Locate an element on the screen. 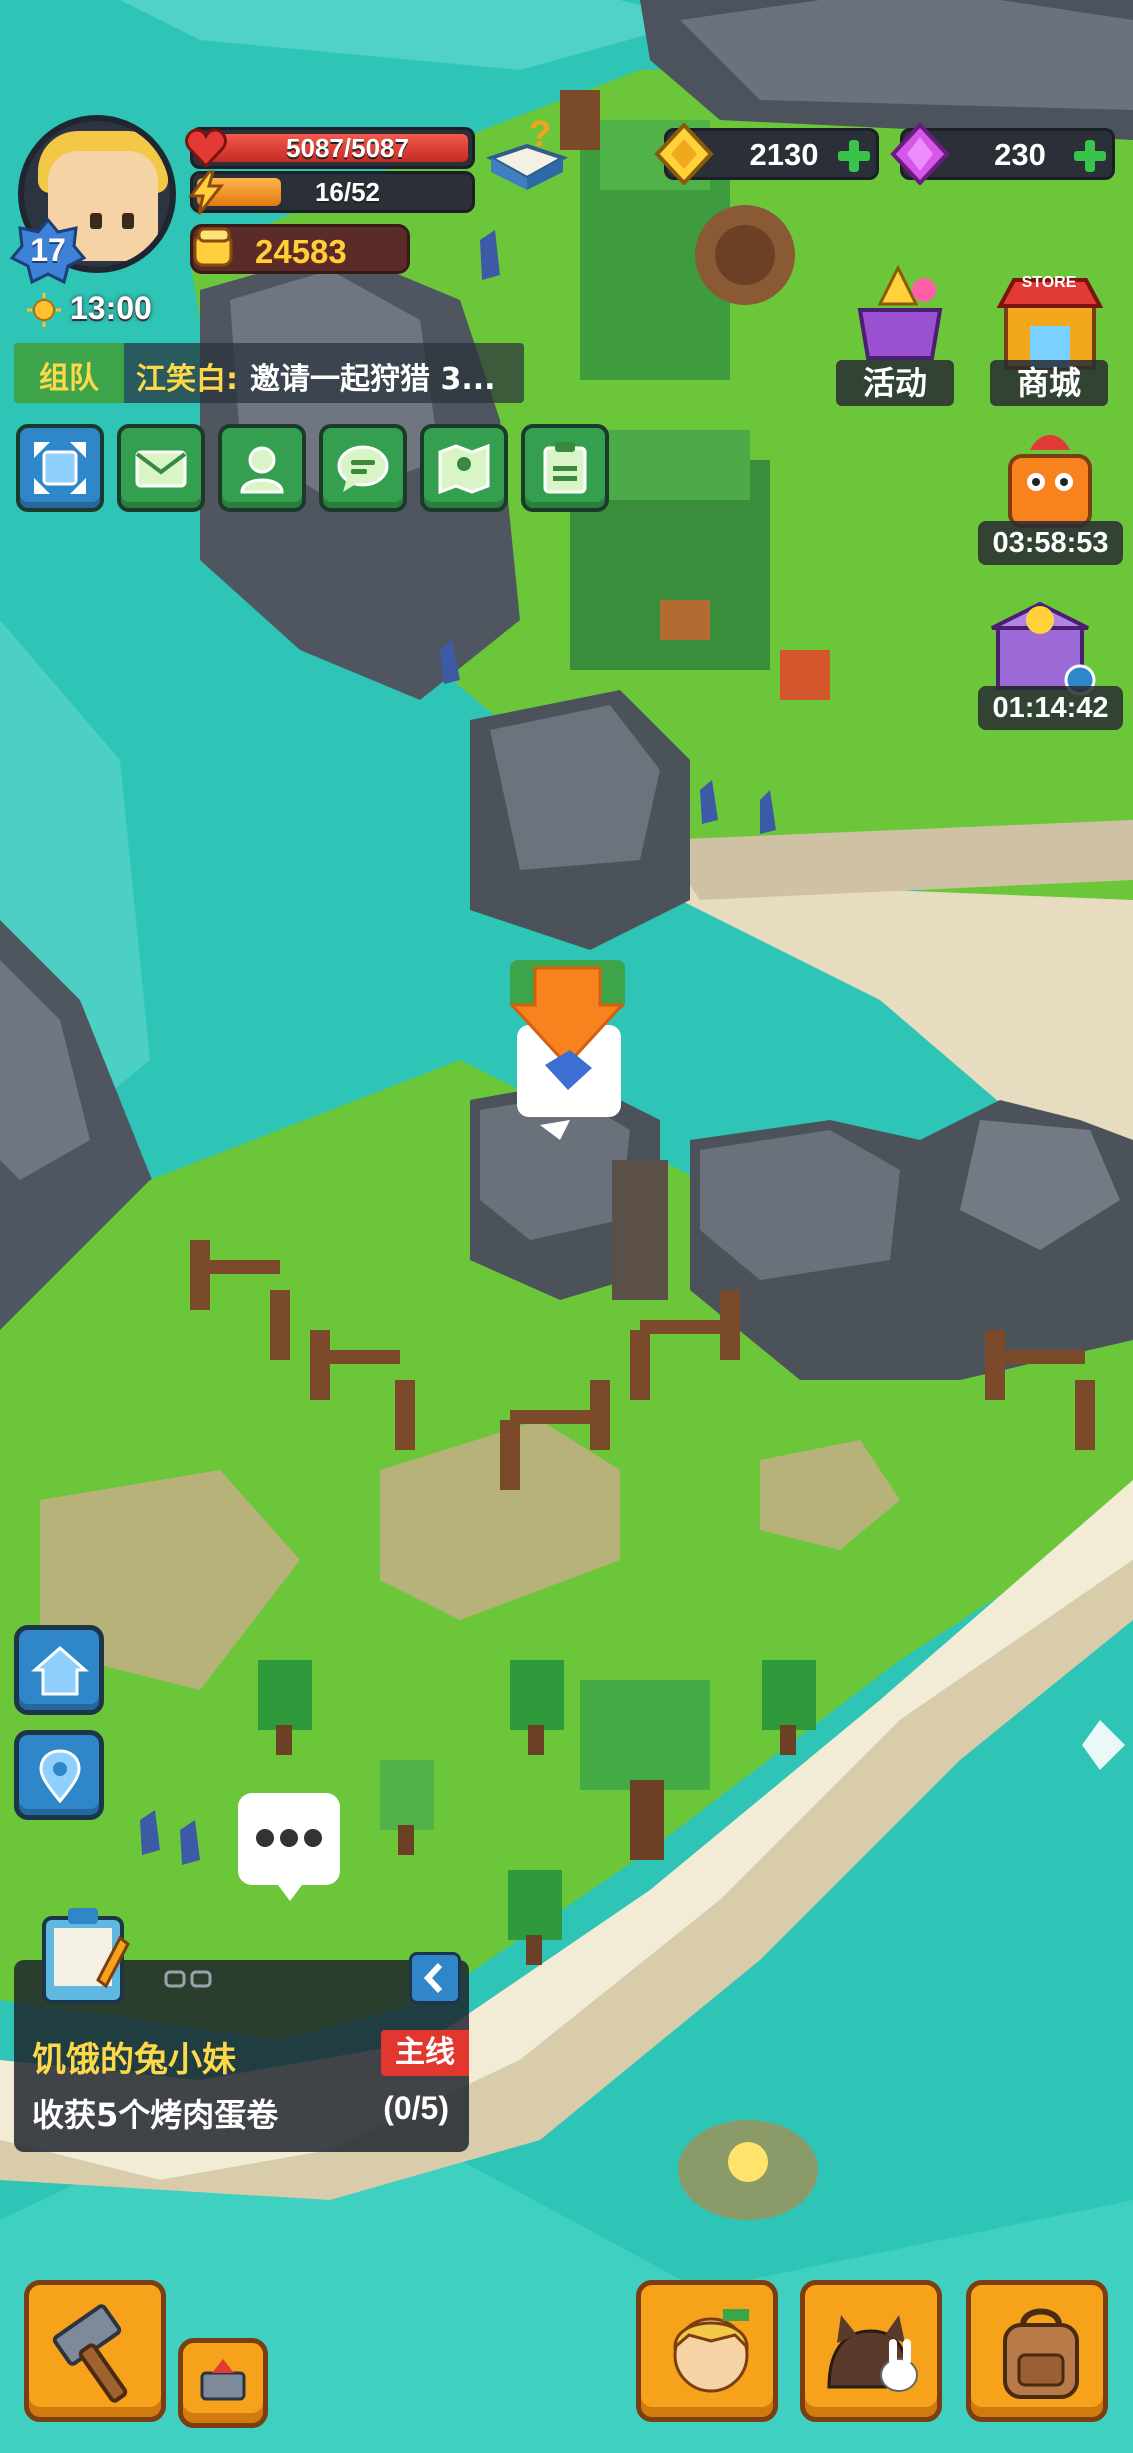  chat-channel-tag: 组队 is located at coordinates (69, 373).